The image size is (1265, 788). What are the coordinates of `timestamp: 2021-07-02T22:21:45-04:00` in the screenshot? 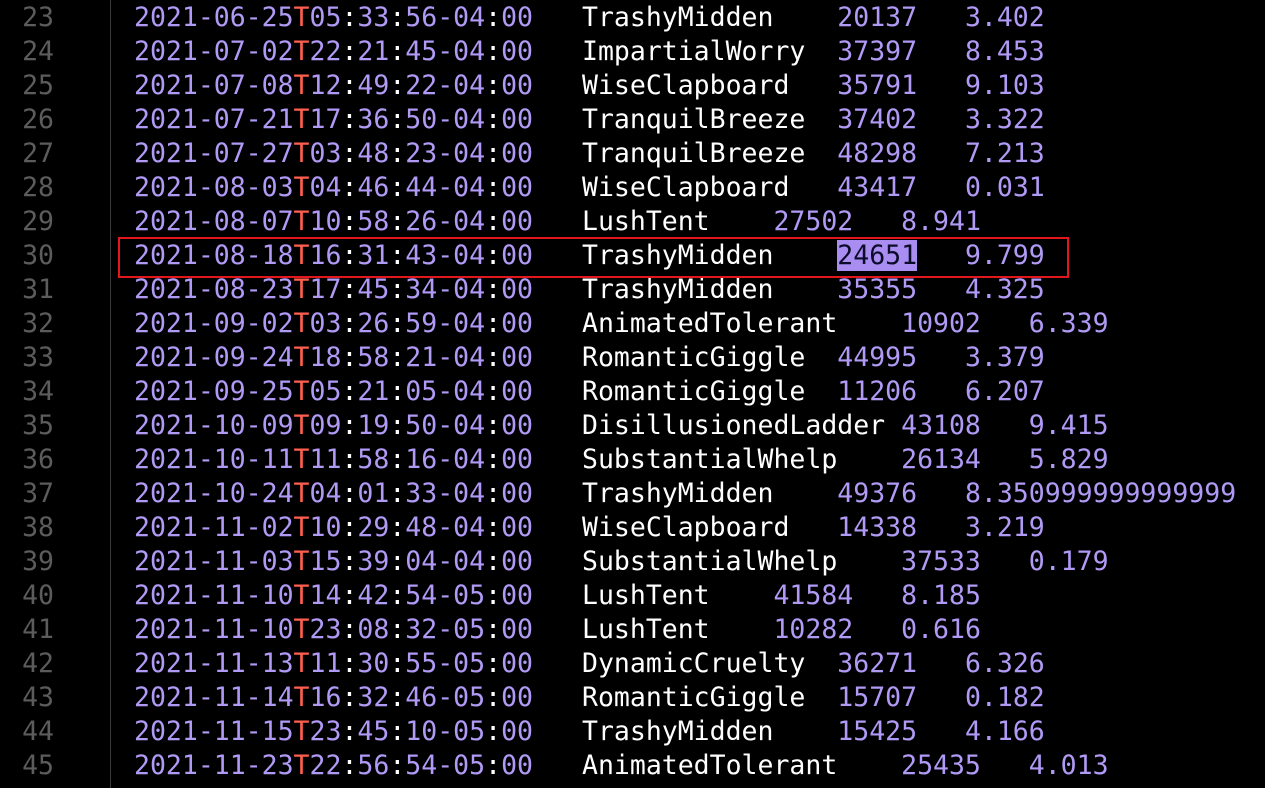 It's located at (333, 52).